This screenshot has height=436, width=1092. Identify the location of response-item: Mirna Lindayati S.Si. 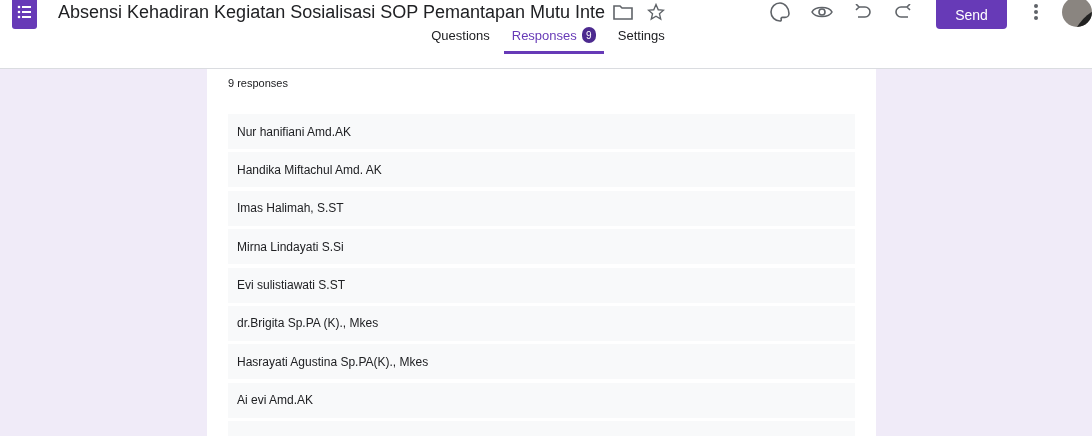
(541, 247).